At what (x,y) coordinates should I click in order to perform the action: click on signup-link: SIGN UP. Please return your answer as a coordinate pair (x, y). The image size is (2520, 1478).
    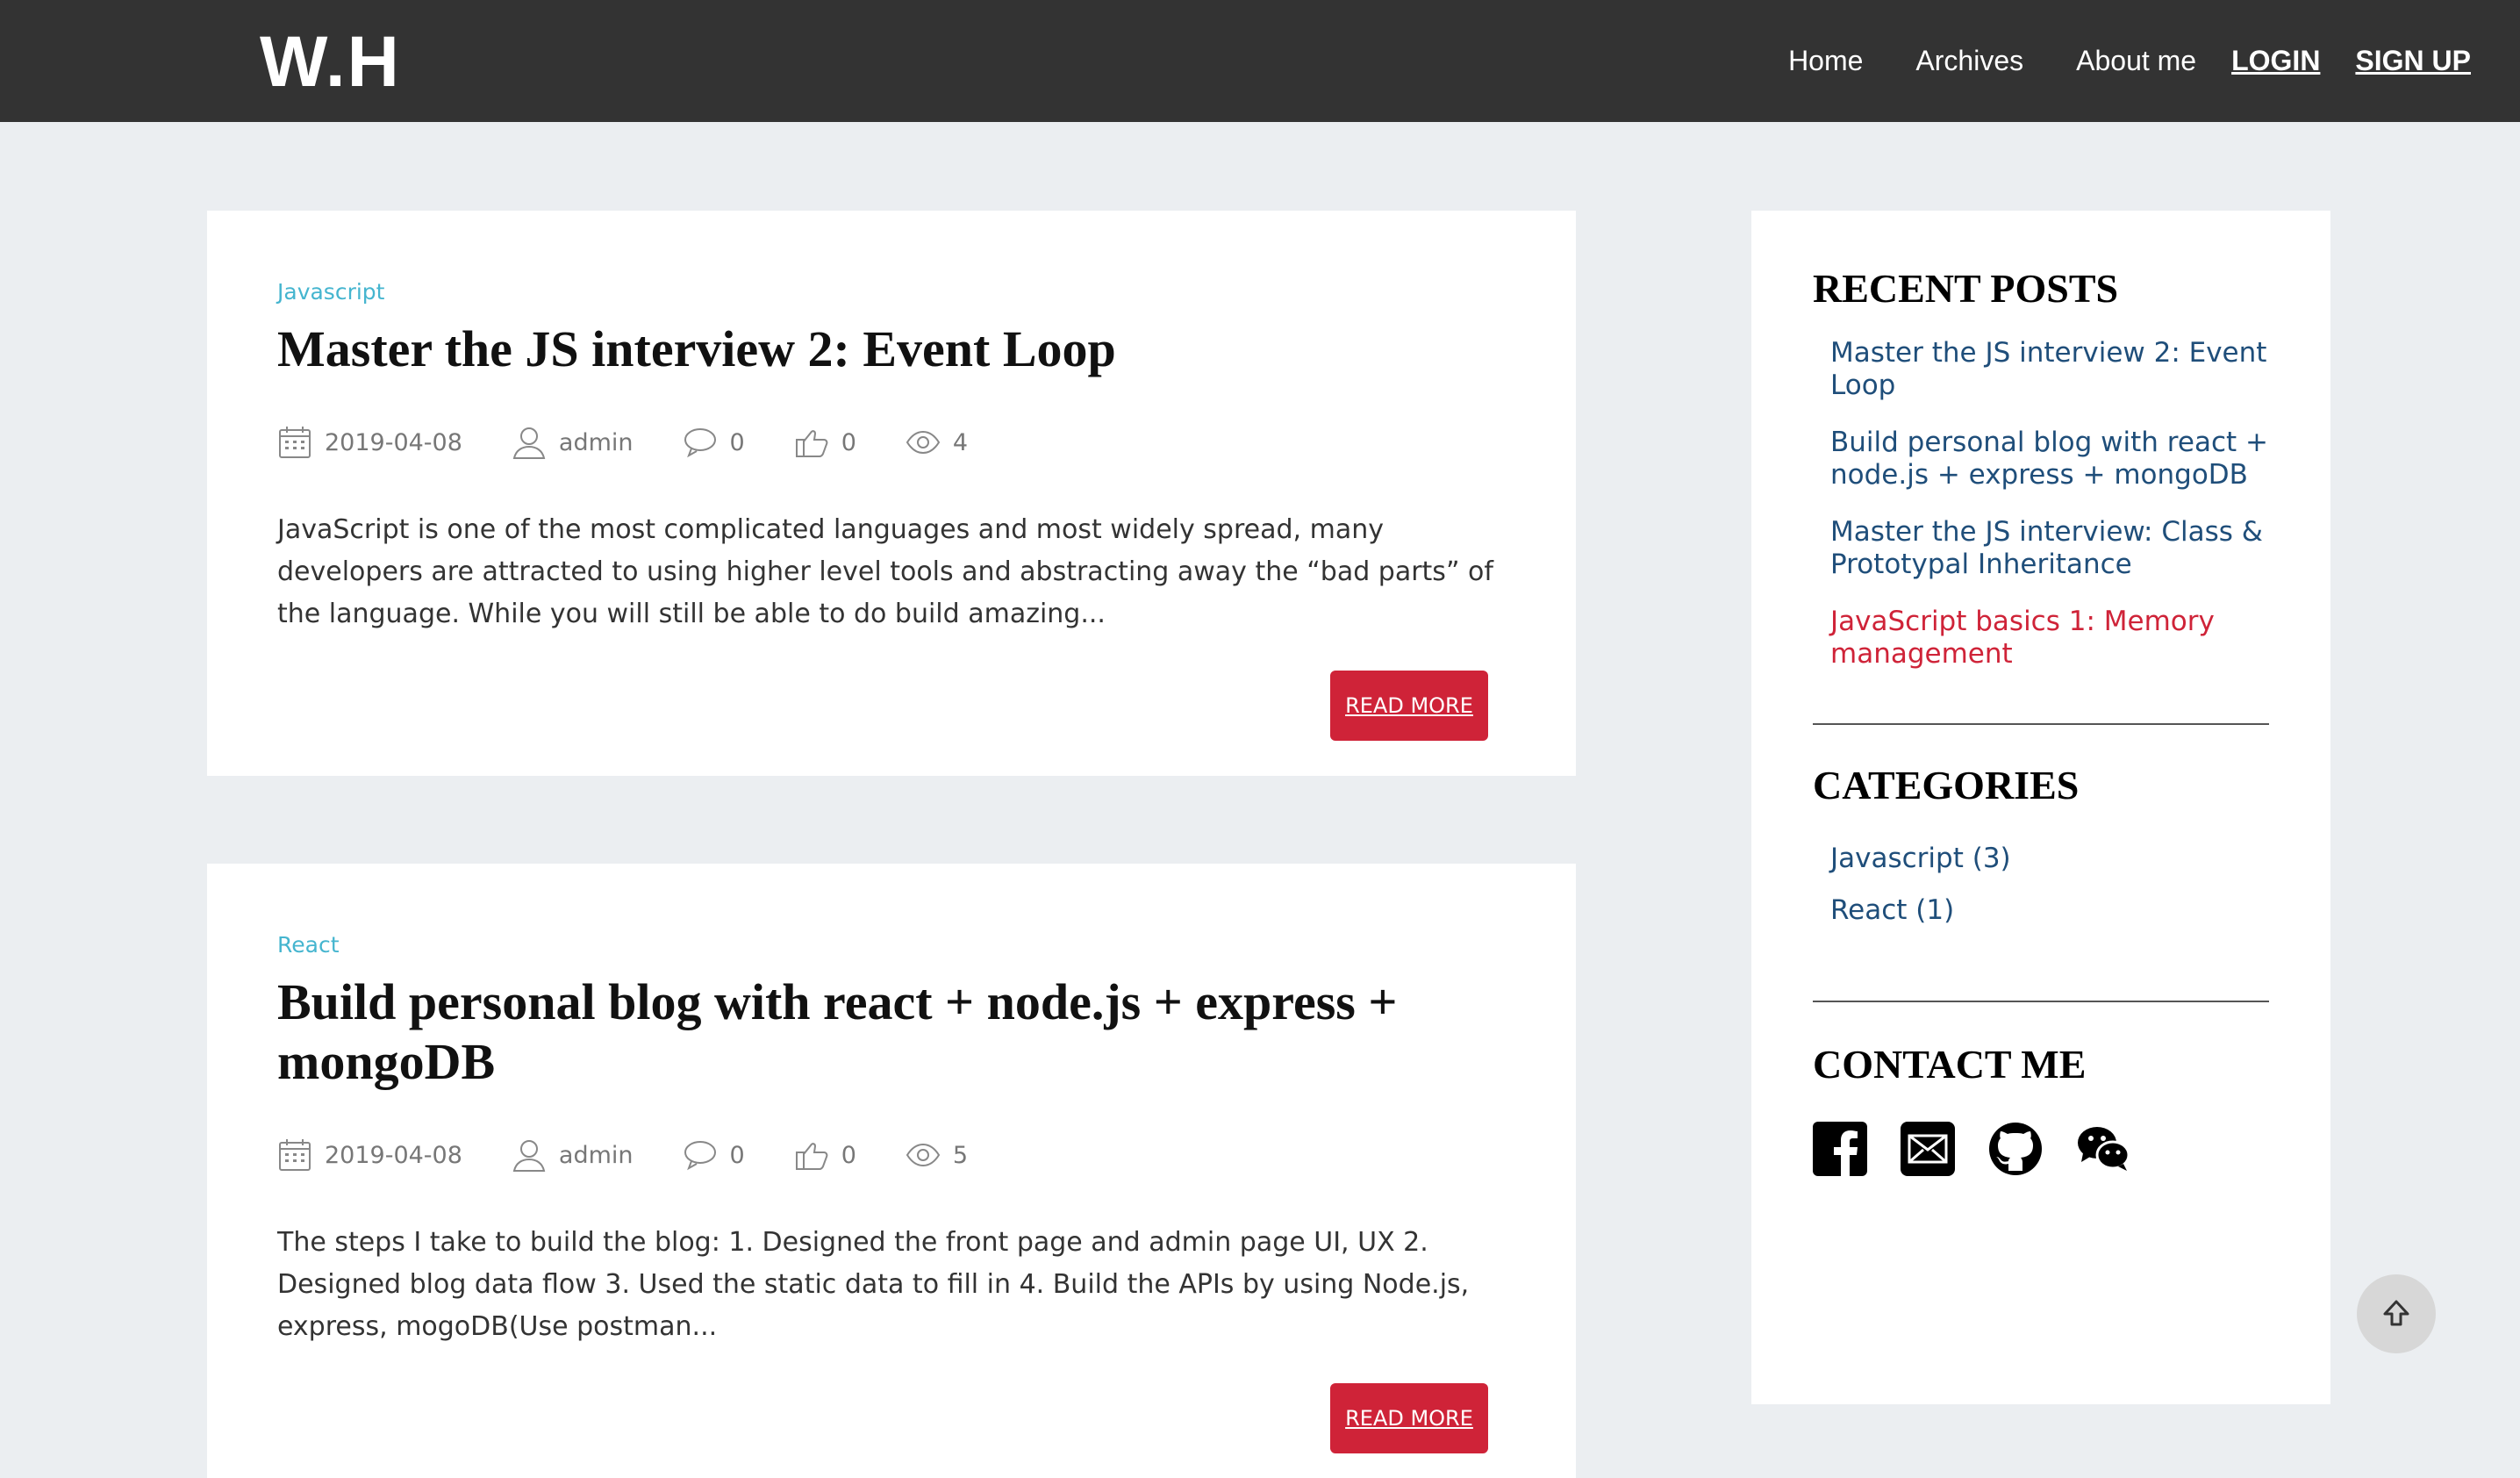
    Looking at the image, I should click on (2413, 61).